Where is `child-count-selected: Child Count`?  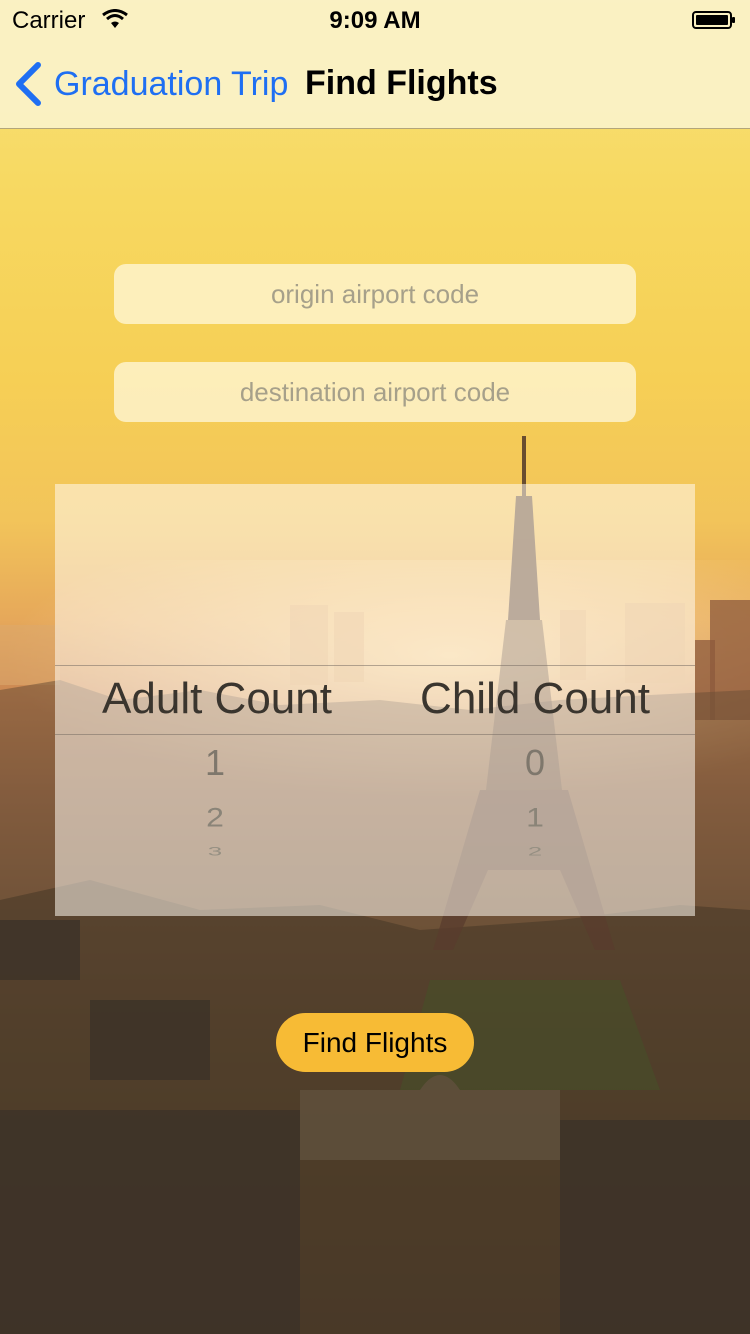
child-count-selected: Child Count is located at coordinates (535, 698).